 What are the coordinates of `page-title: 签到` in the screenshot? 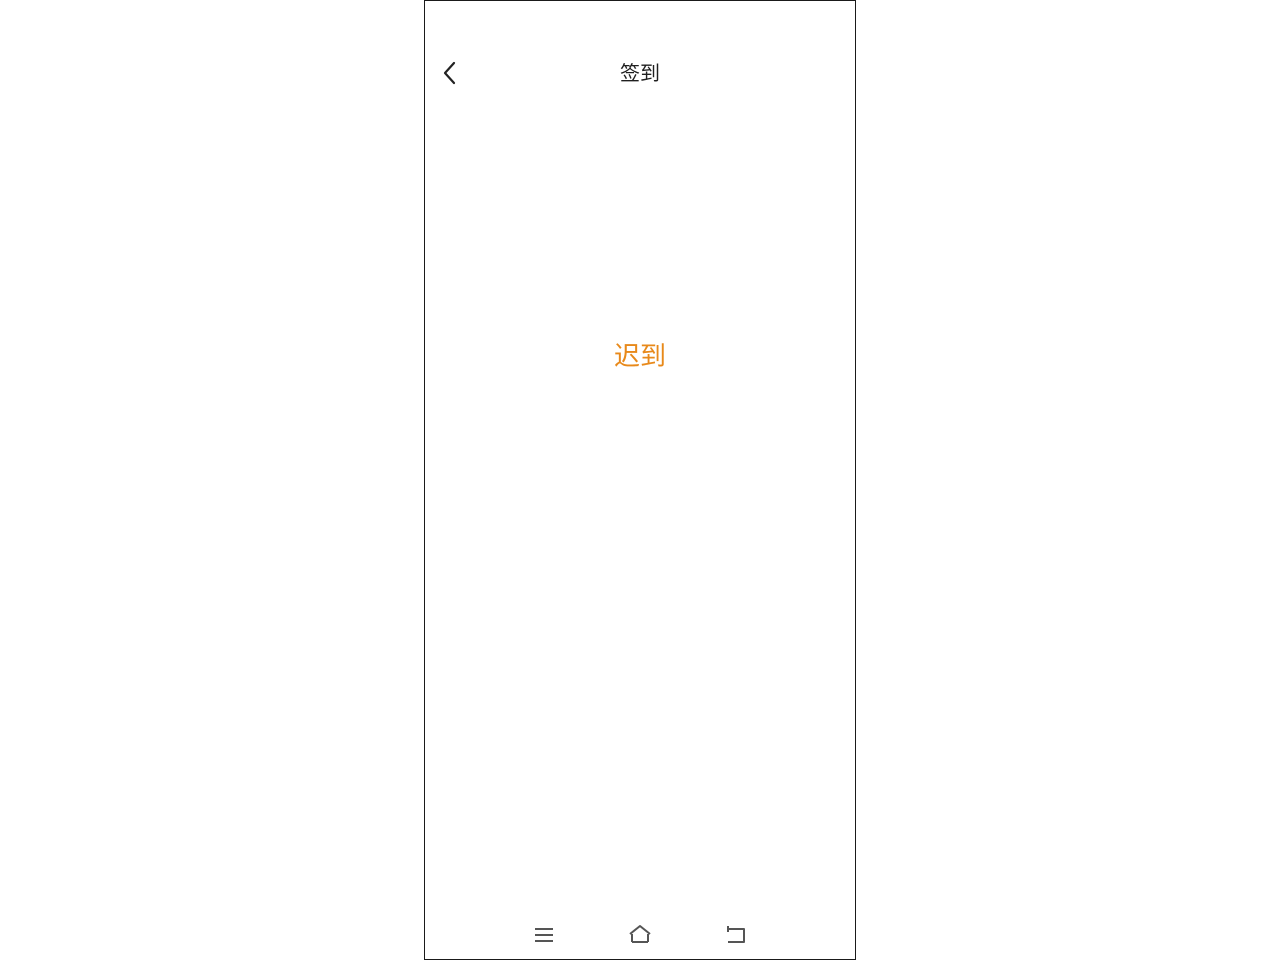 It's located at (640, 73).